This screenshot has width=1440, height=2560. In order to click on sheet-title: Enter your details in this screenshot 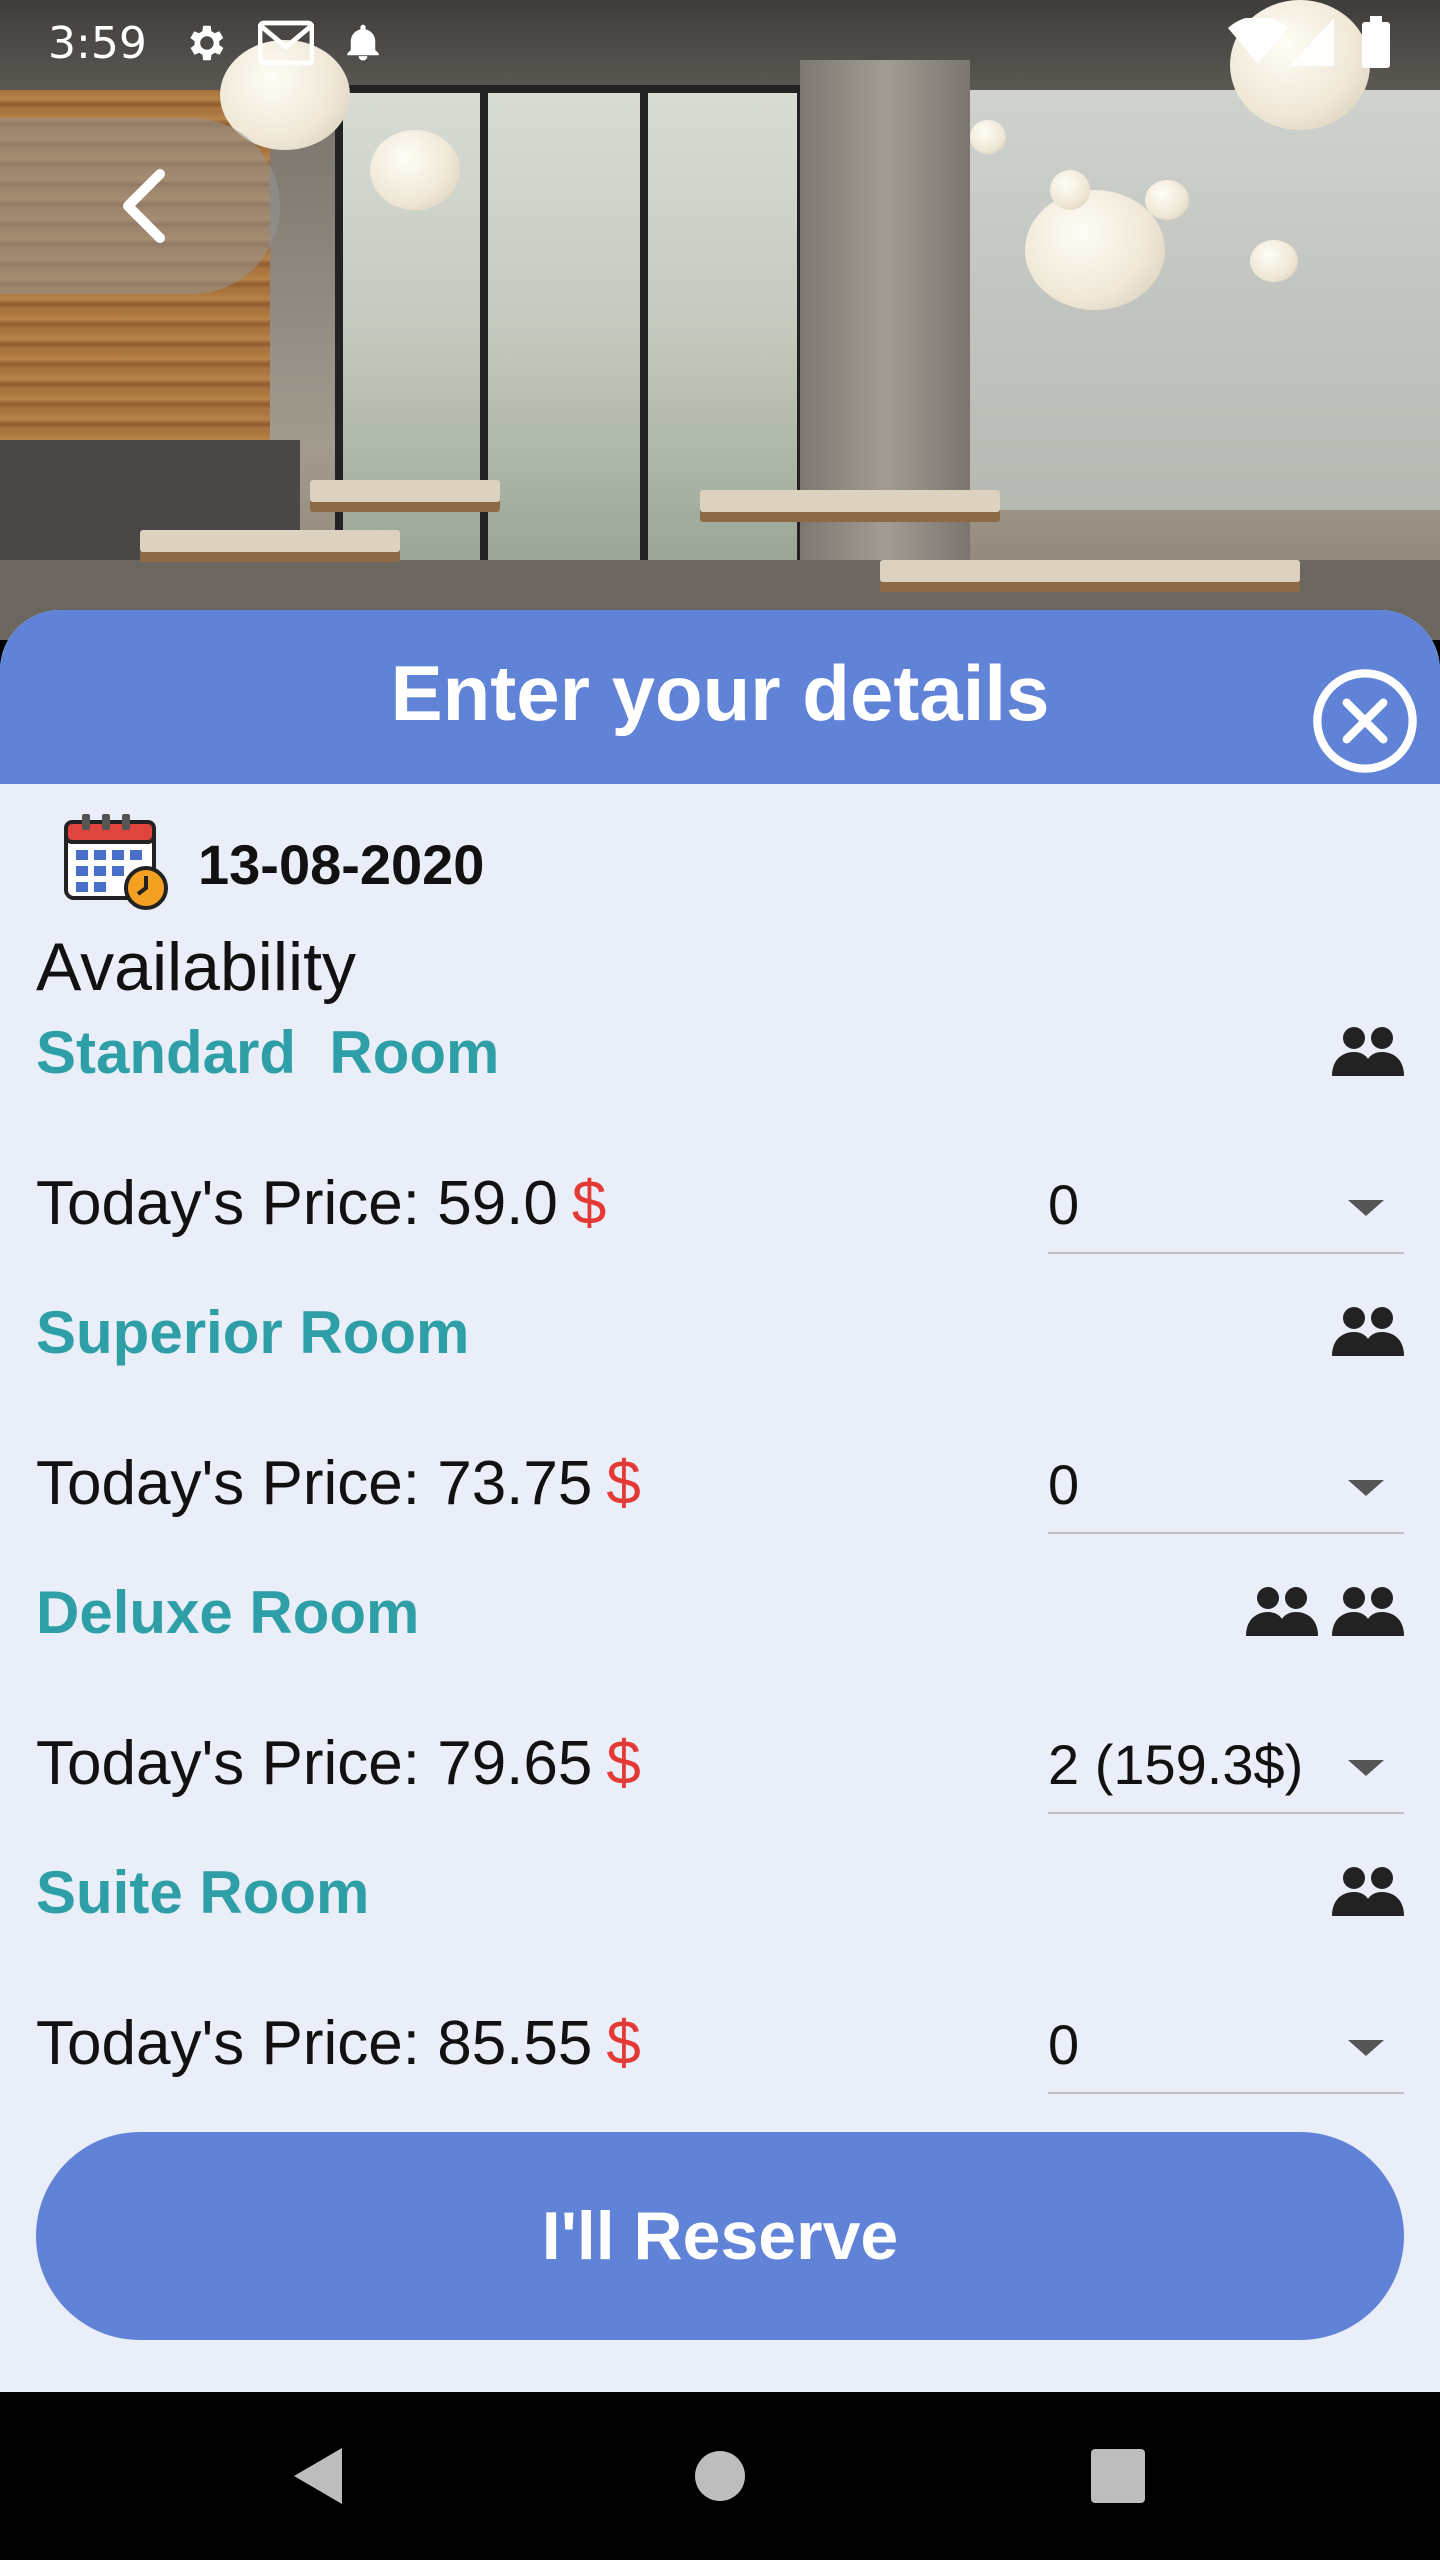, I will do `click(720, 693)`.